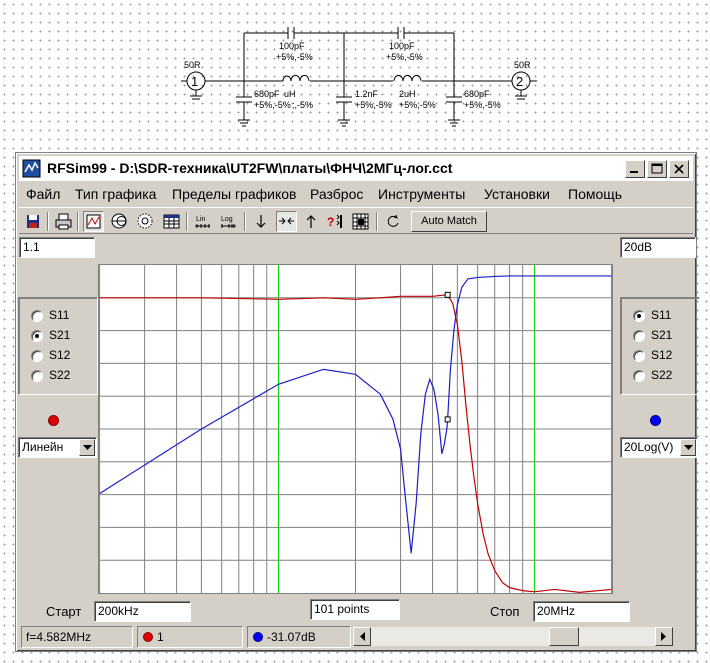 The height and width of the screenshot is (663, 710). Describe the element at coordinates (53, 420) in the screenshot. I see `left-trace-color-indicator` at that location.